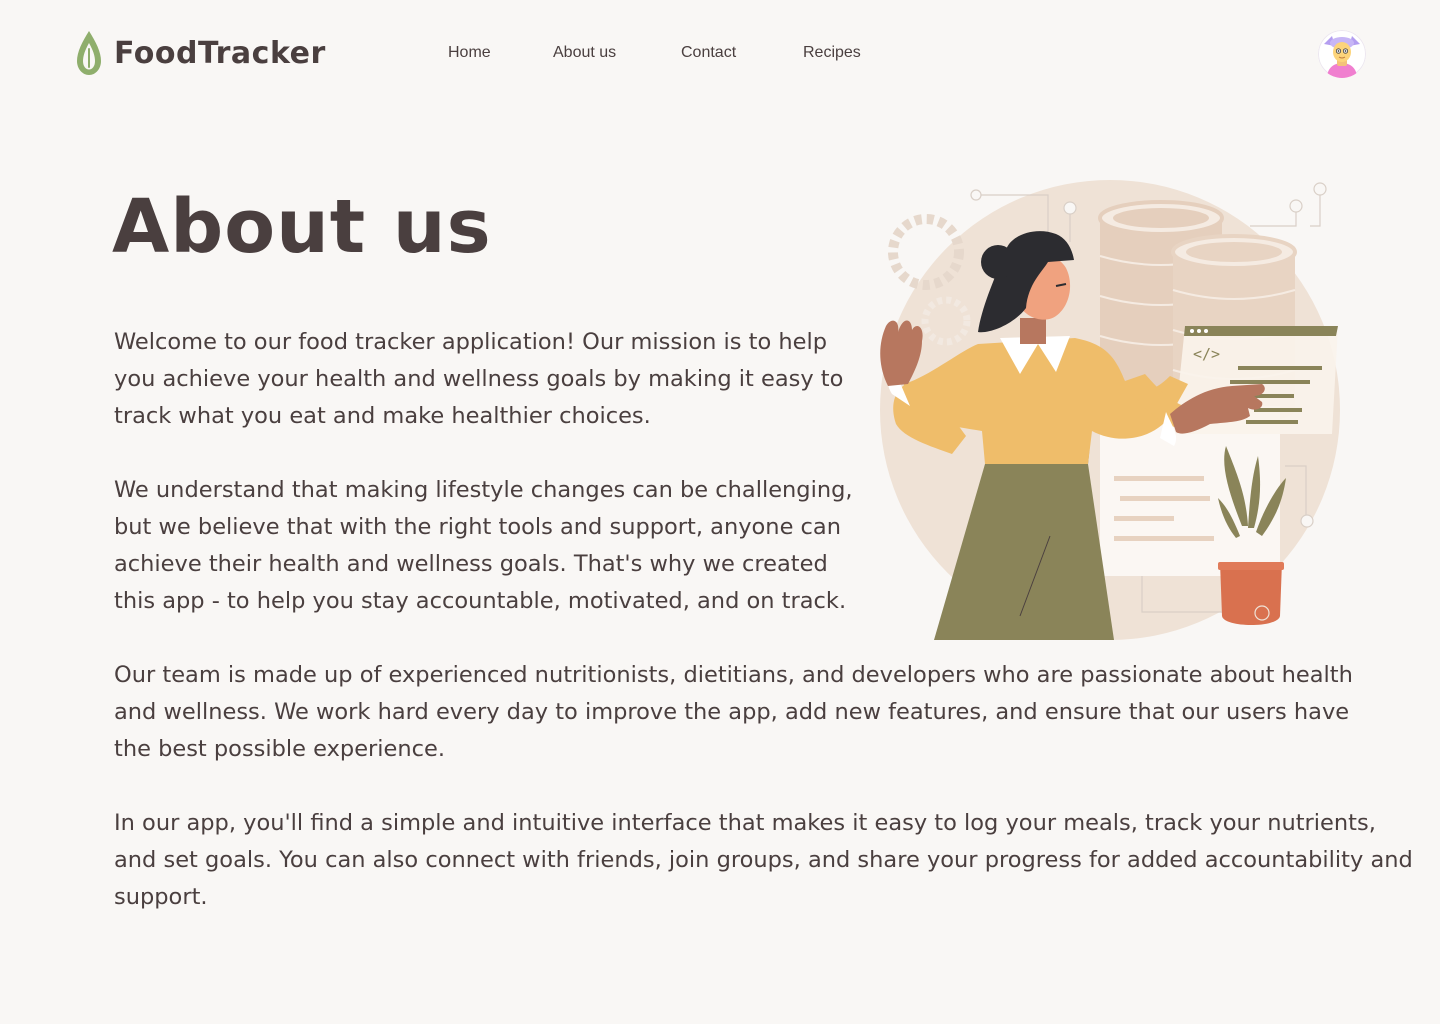 The image size is (1440, 1024). Describe the element at coordinates (469, 53) in the screenshot. I see `nav-home: Home` at that location.